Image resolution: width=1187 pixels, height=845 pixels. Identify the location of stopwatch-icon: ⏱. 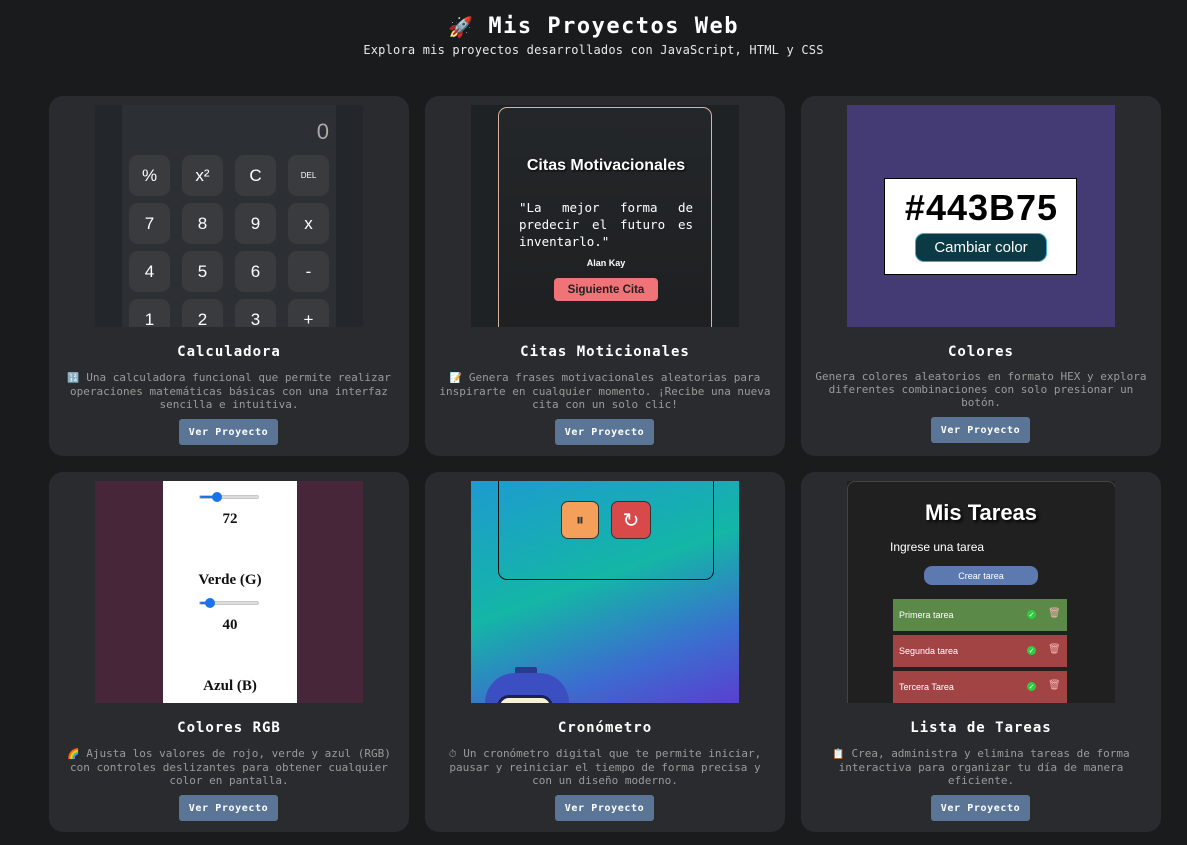
(452, 754).